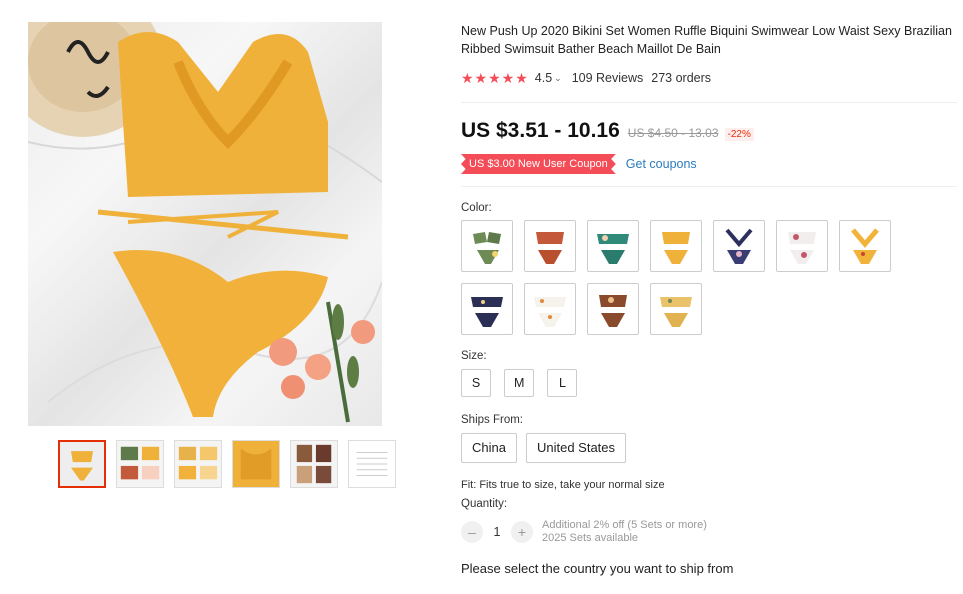 The width and height of the screenshot is (963, 594). What do you see at coordinates (497, 532) in the screenshot?
I see `quantity-value: 1` at bounding box center [497, 532].